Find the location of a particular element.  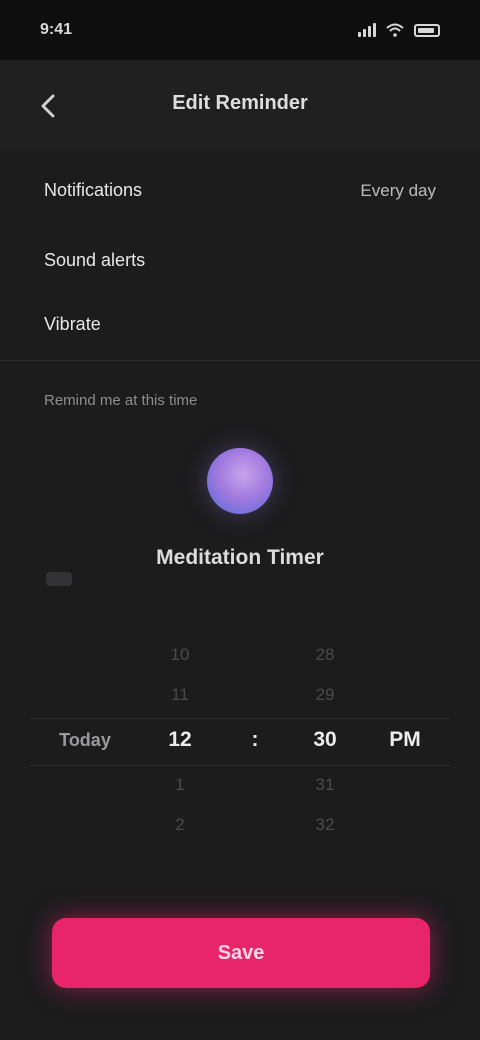

settings-row-notifications: Notifications Every day is located at coordinates (240, 190).